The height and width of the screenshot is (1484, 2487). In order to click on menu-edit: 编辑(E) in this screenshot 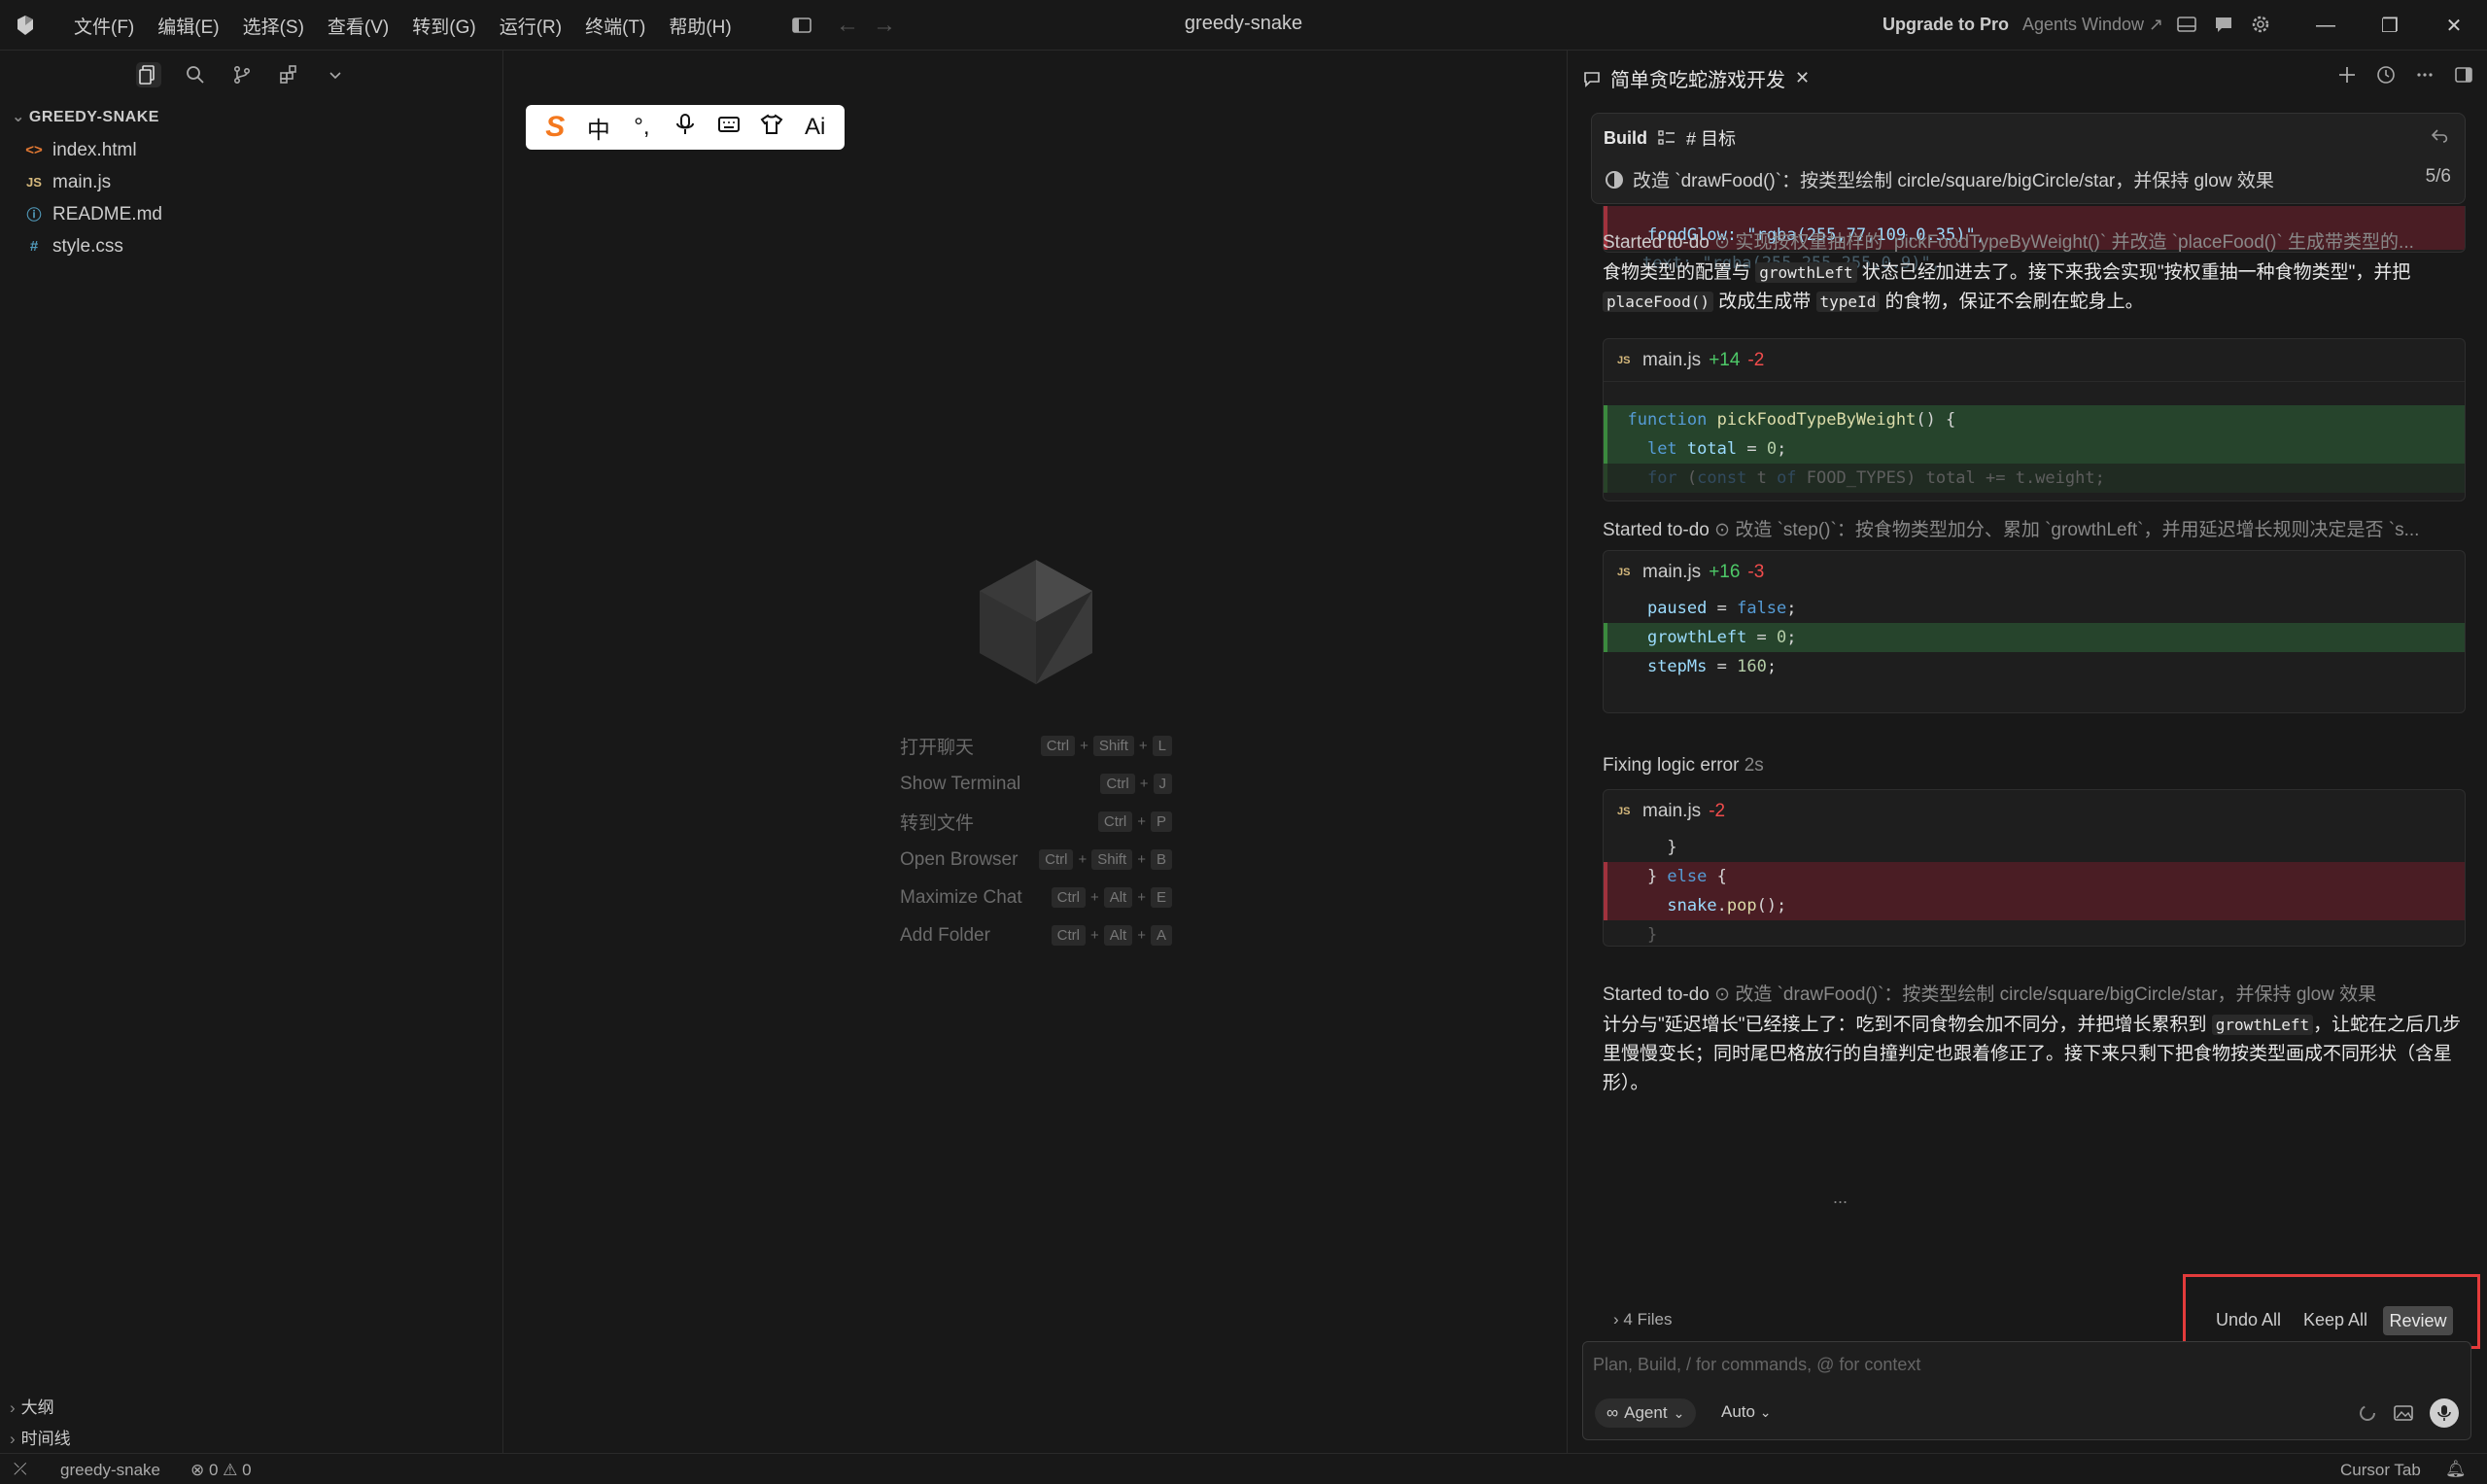, I will do `click(188, 26)`.